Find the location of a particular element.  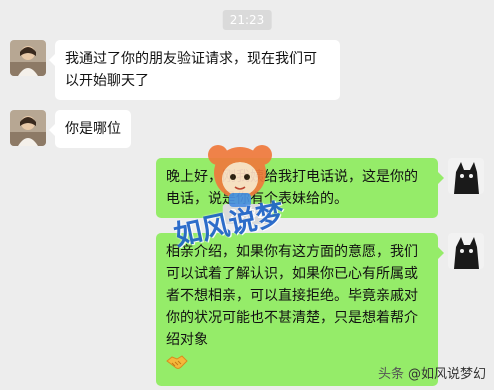

platform-label: 头条 is located at coordinates (390, 374).